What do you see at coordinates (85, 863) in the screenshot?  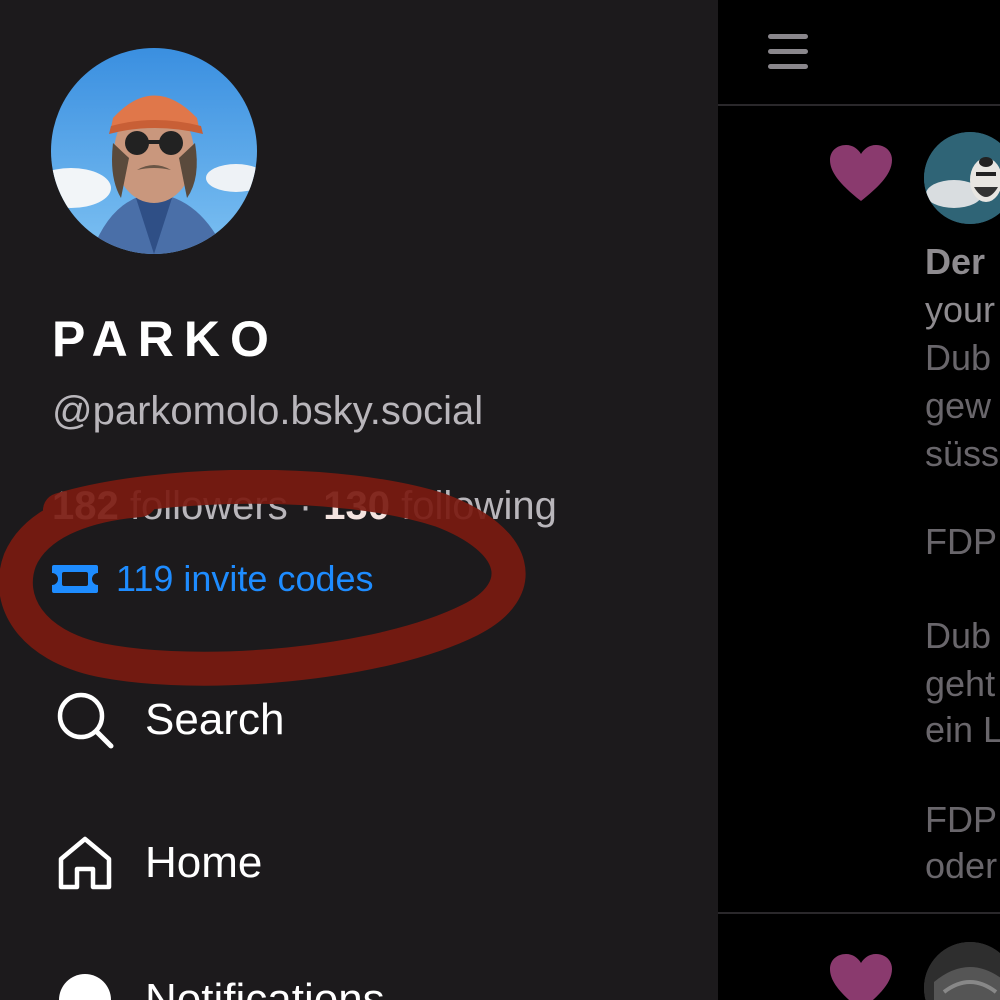 I see `home-icon` at bounding box center [85, 863].